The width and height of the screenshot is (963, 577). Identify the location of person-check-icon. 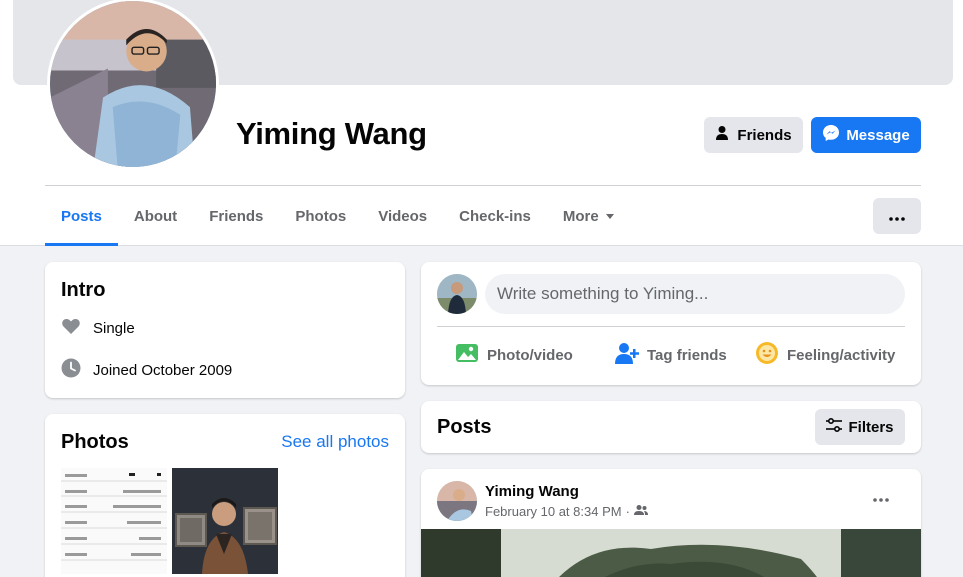
(723, 135).